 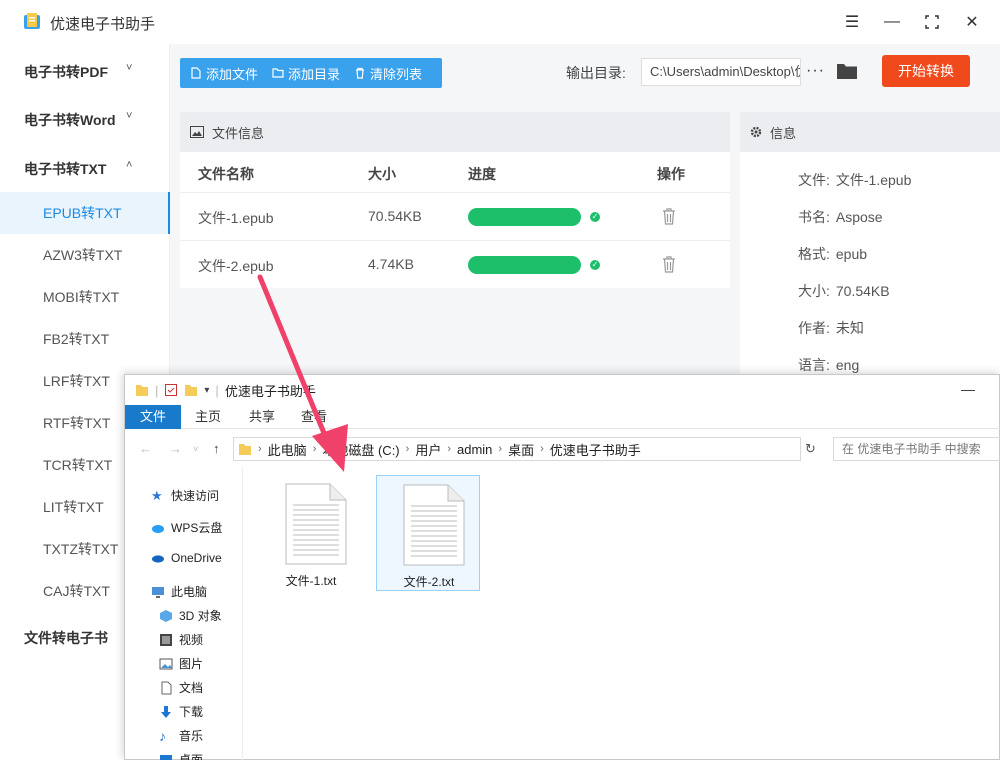 I want to click on nav-label: 3D 对象, so click(x=200, y=616).